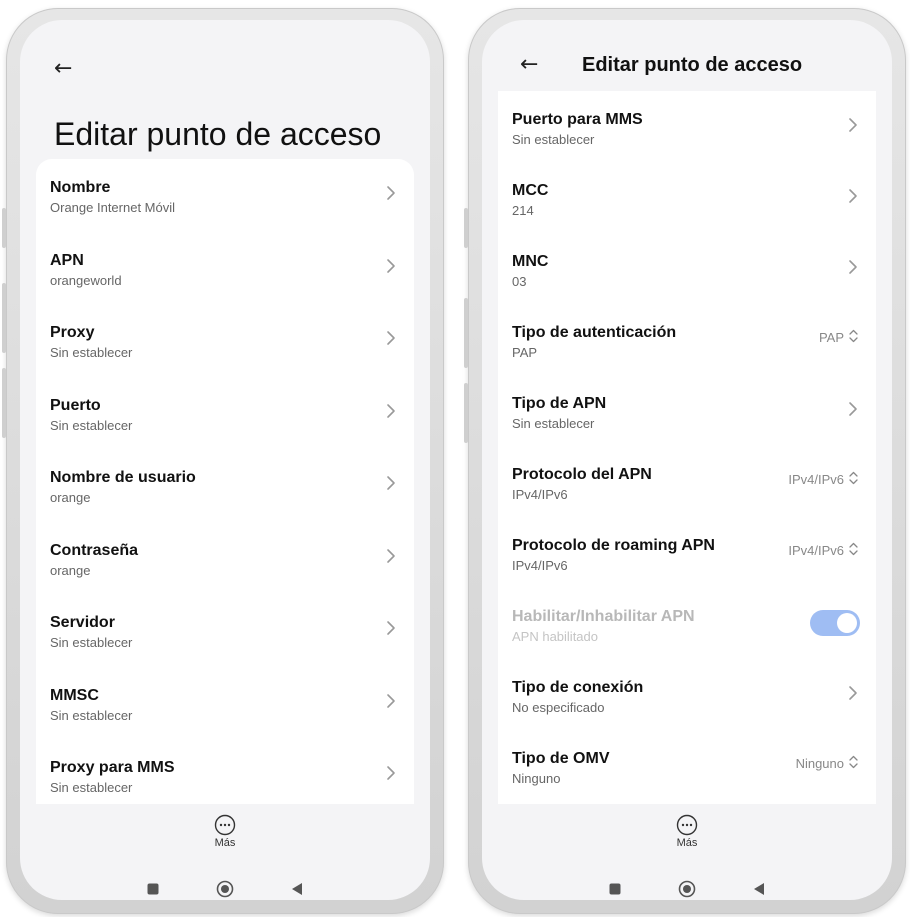 Image resolution: width=910 pixels, height=917 pixels. I want to click on item-title: Tipo de conexión, so click(578, 687).